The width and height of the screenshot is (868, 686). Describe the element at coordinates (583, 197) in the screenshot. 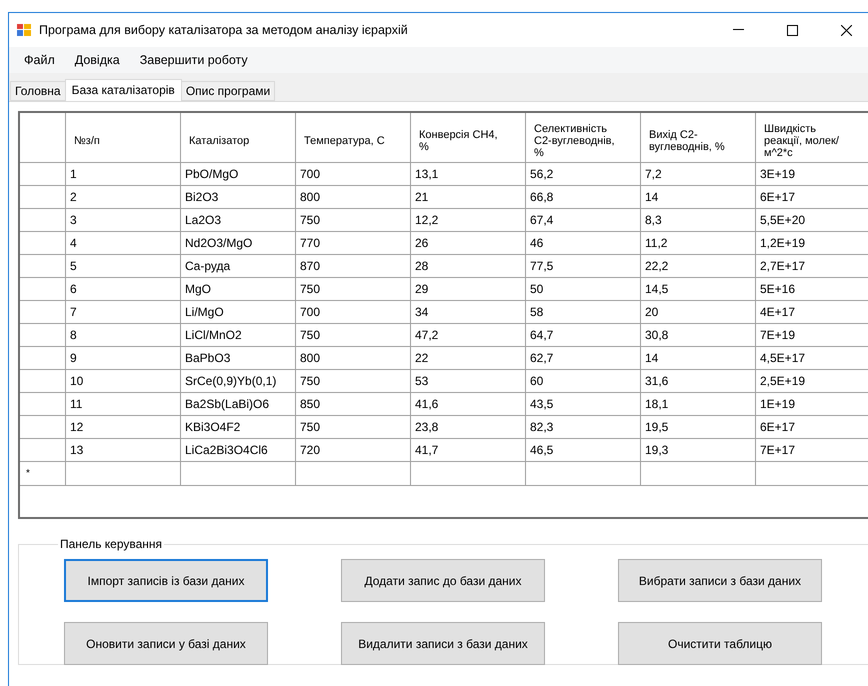

I see `table-cell: 66,8` at that location.